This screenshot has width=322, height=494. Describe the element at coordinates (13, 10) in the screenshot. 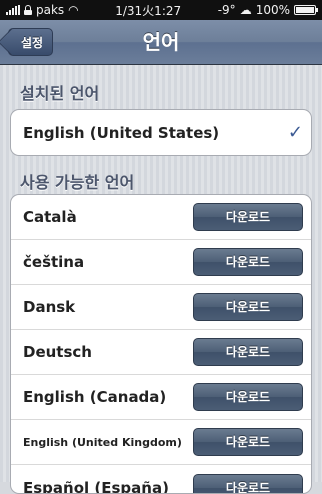

I see `signal-icon` at that location.